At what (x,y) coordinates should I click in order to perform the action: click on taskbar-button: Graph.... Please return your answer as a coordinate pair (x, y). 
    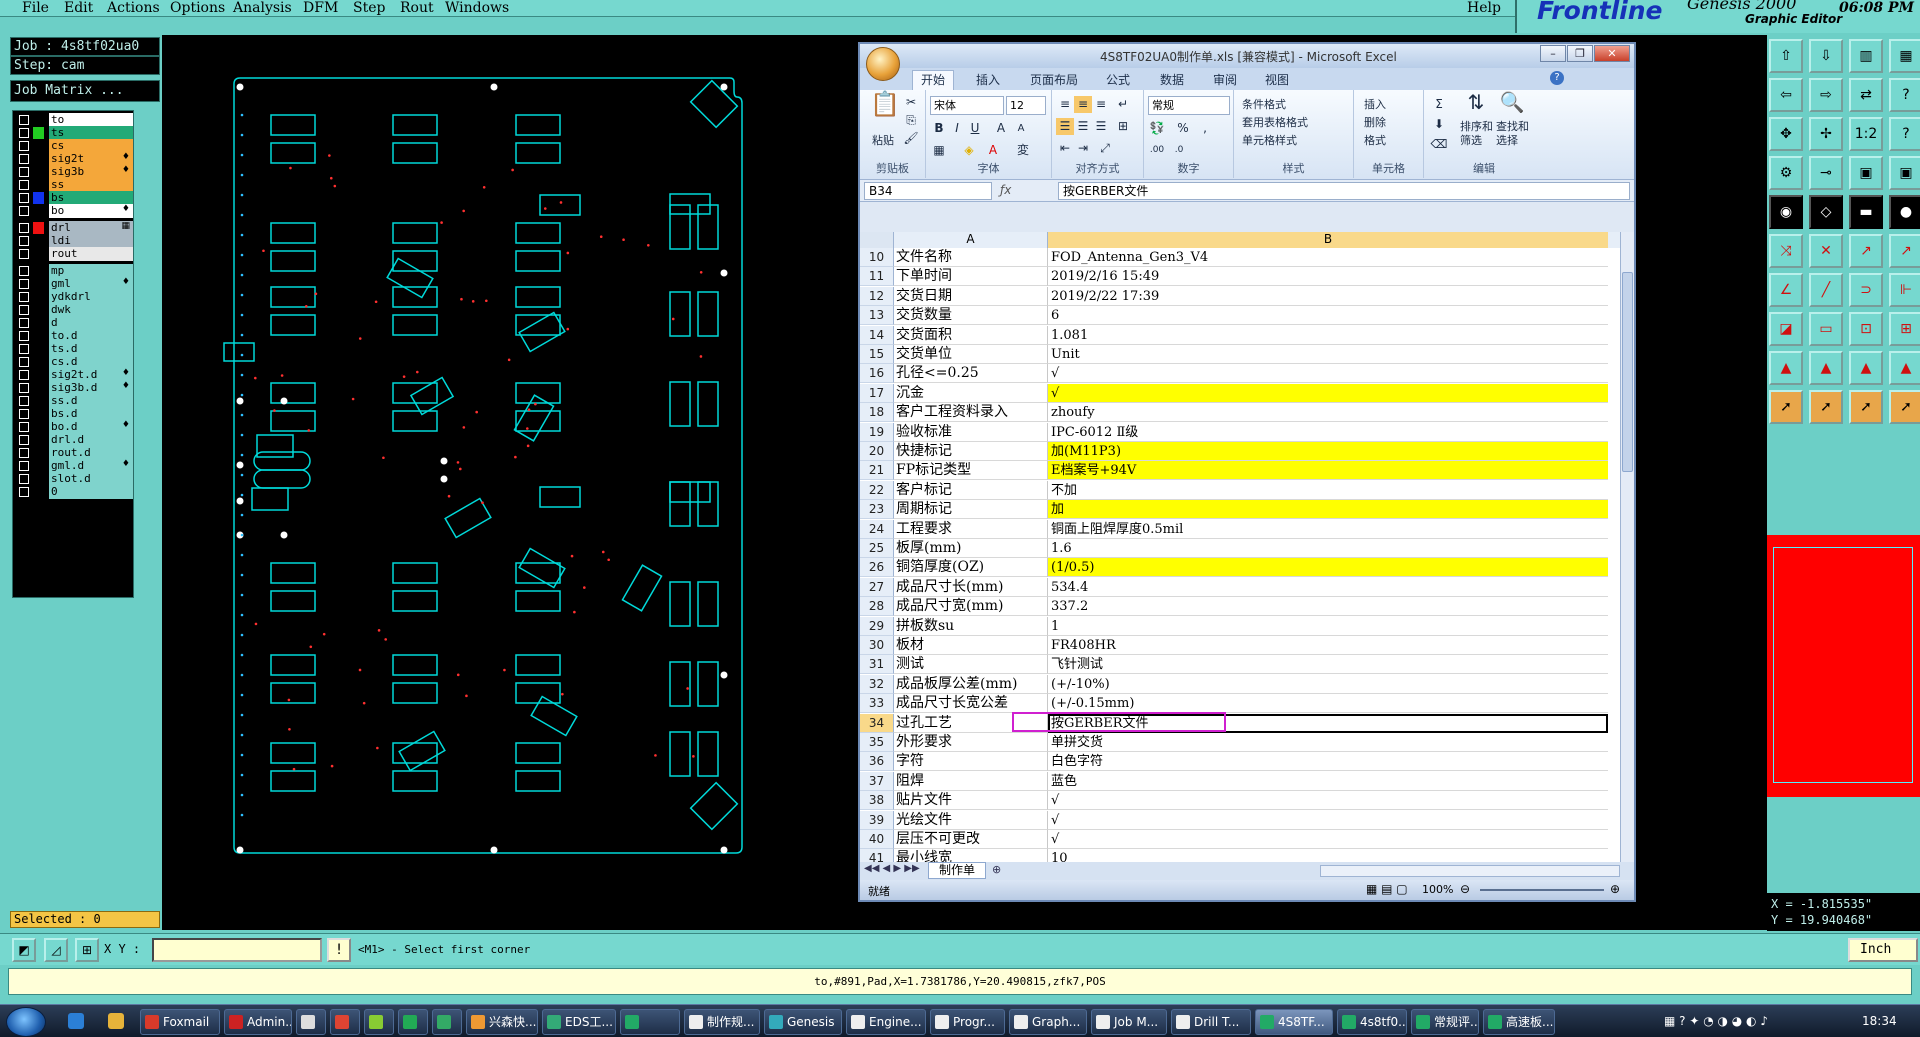
    Looking at the image, I should click on (1048, 1022).